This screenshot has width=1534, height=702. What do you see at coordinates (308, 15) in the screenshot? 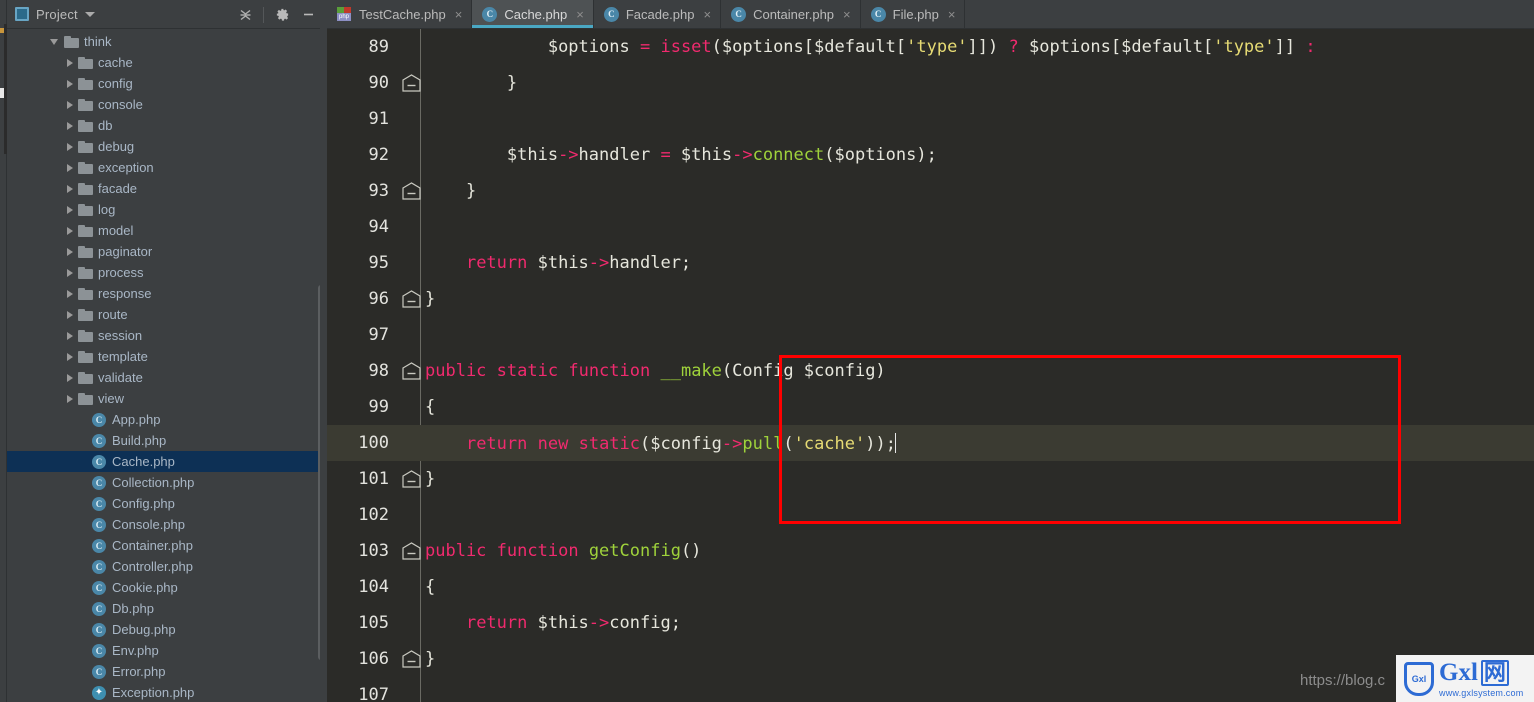
I see `minimize-icon` at bounding box center [308, 15].